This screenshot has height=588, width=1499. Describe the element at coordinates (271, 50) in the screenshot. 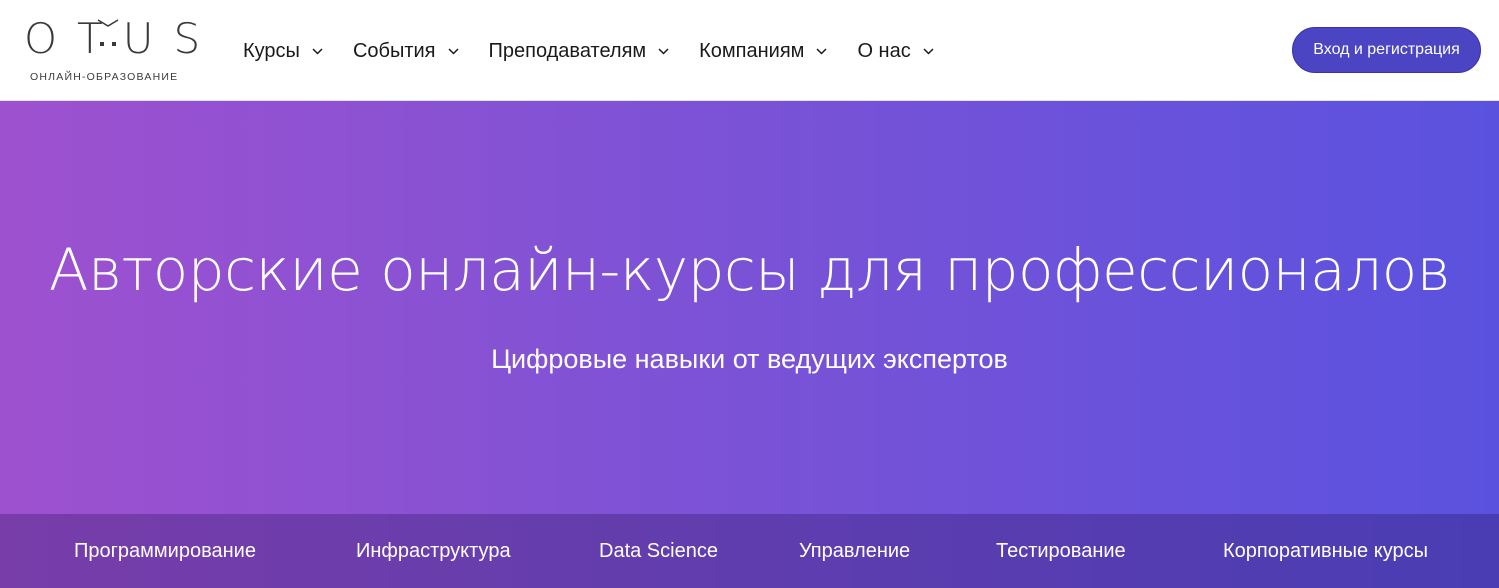

I see `nav-item-label: Курсы` at that location.